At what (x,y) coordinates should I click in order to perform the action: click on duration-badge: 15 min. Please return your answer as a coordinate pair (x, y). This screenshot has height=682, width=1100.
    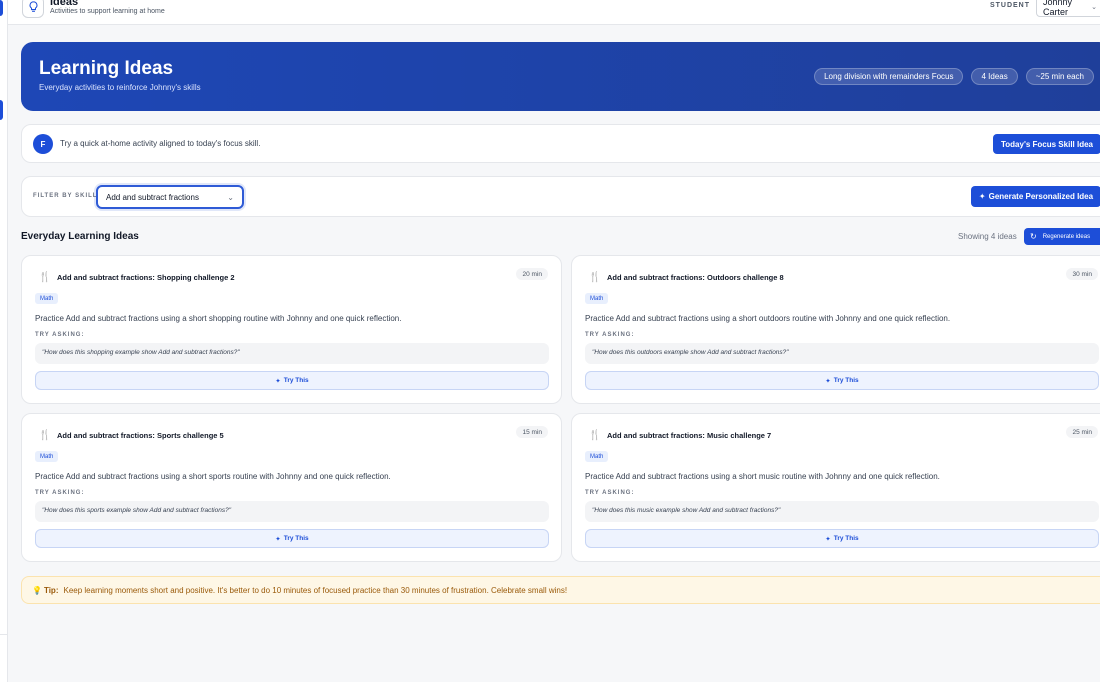
    Looking at the image, I should click on (532, 432).